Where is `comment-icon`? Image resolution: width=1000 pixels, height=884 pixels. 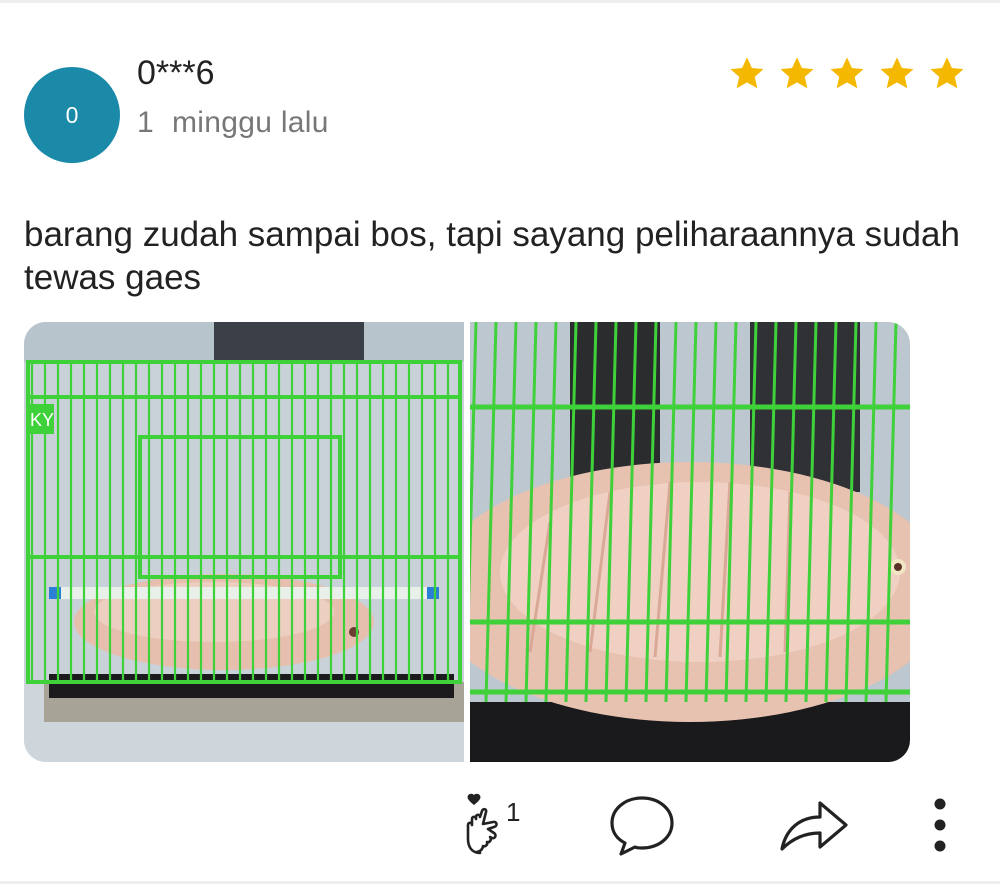
comment-icon is located at coordinates (642, 826).